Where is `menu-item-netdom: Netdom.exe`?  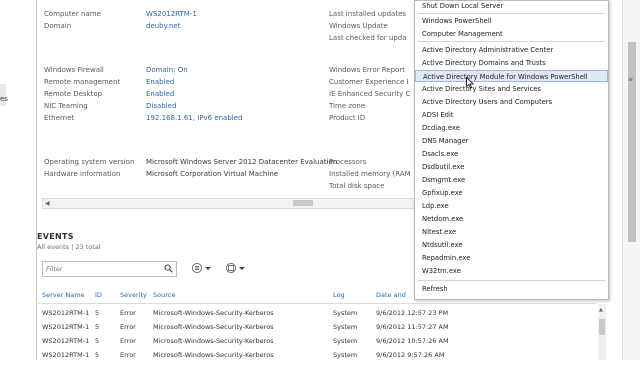
menu-item-netdom: Netdom.exe is located at coordinates (511, 219).